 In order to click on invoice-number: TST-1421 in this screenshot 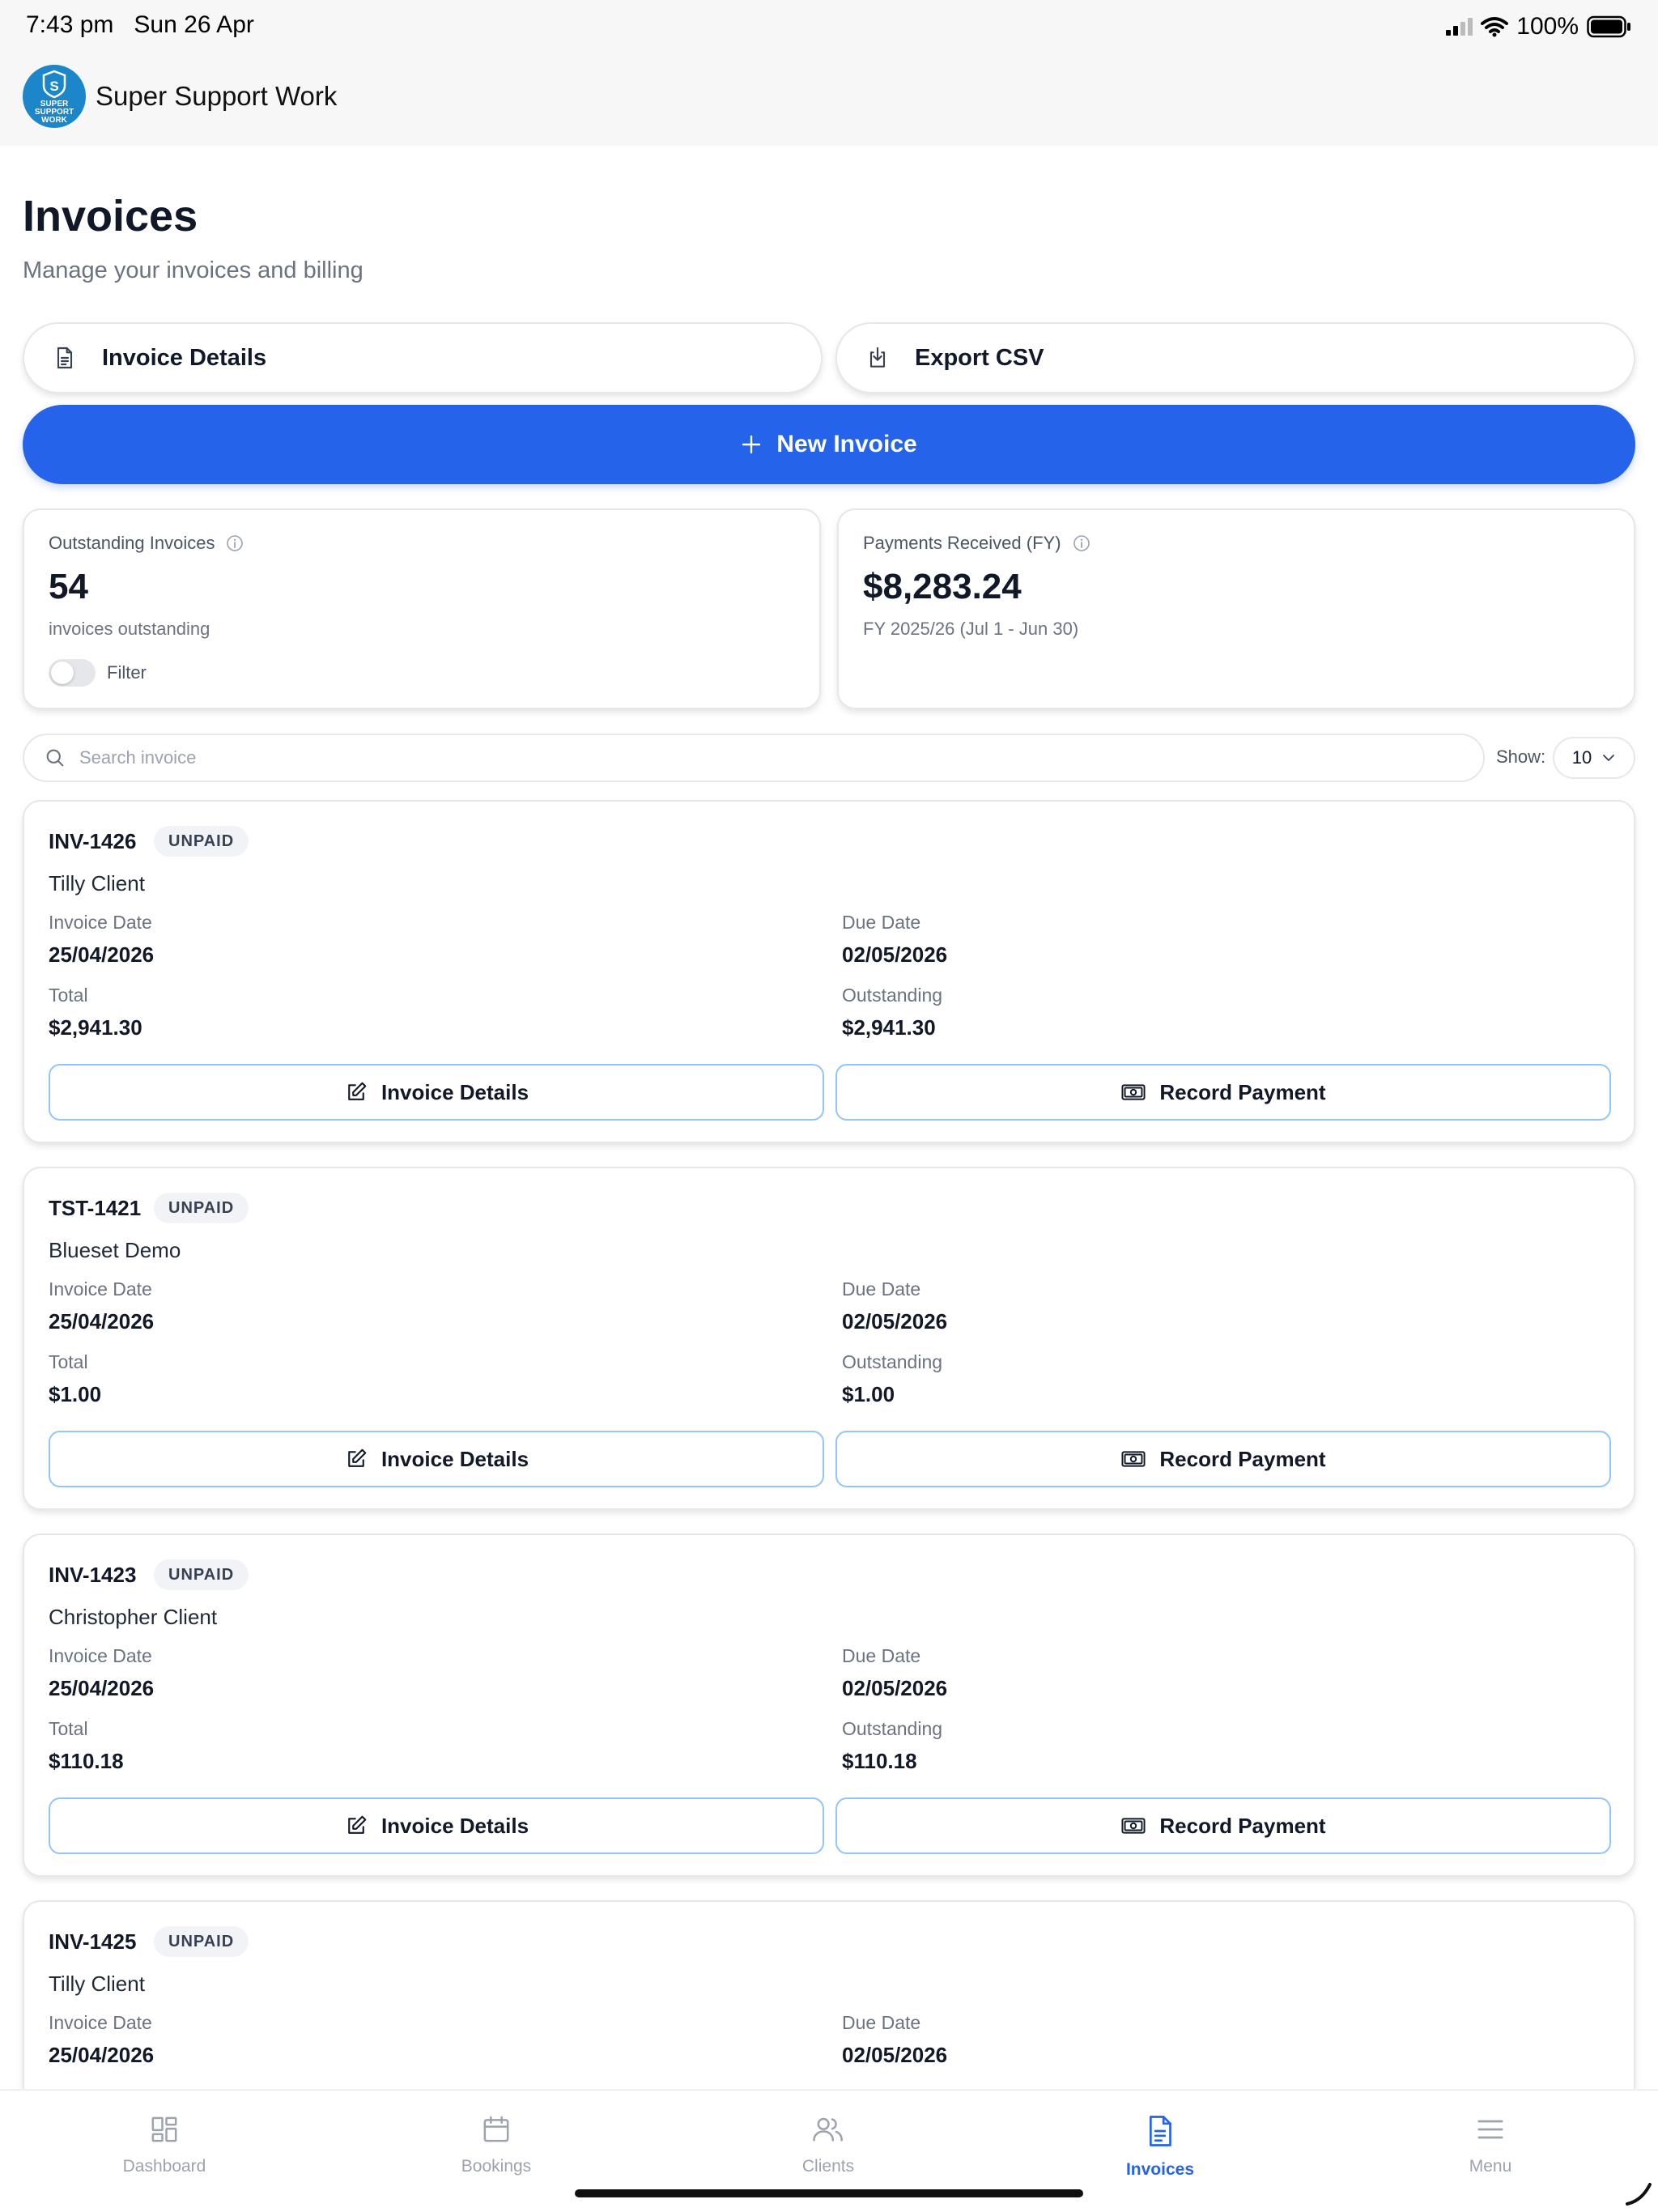, I will do `click(95, 1209)`.